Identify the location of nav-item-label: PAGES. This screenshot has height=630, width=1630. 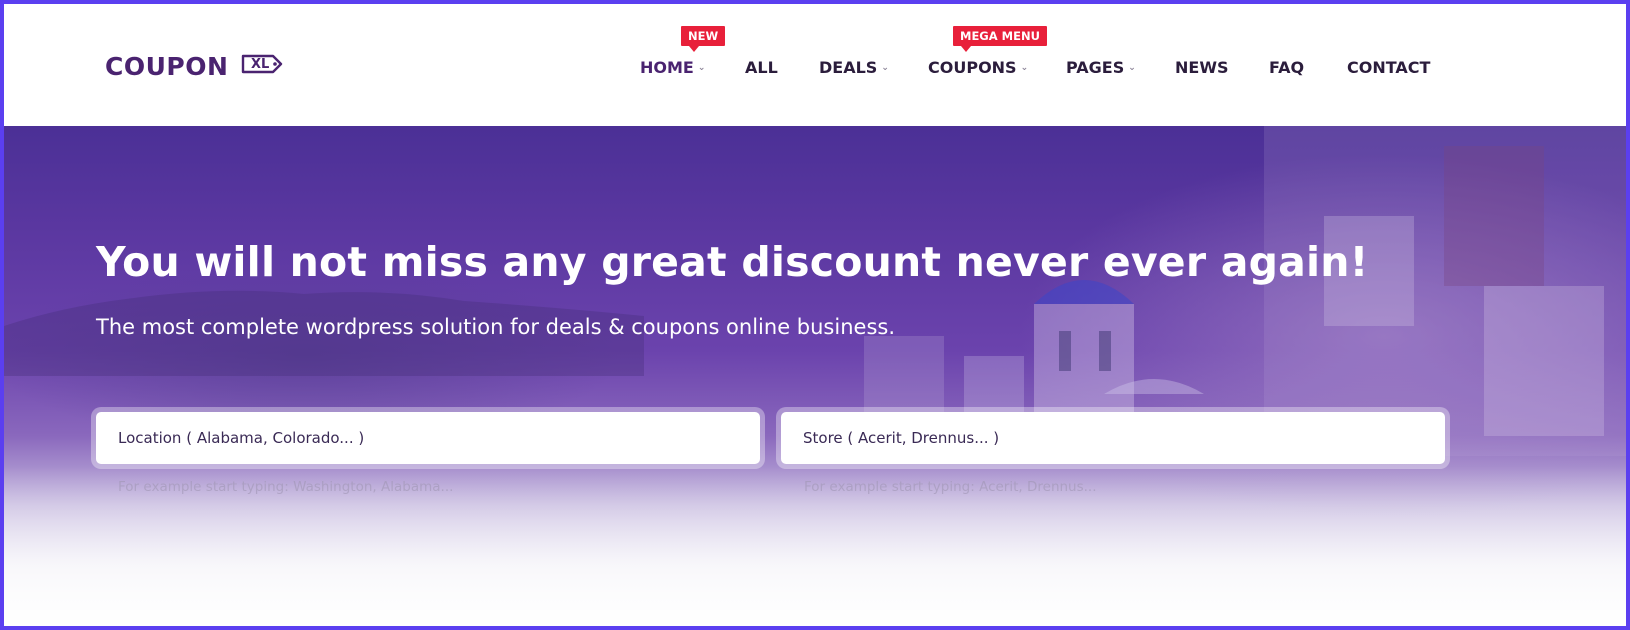
(1095, 67).